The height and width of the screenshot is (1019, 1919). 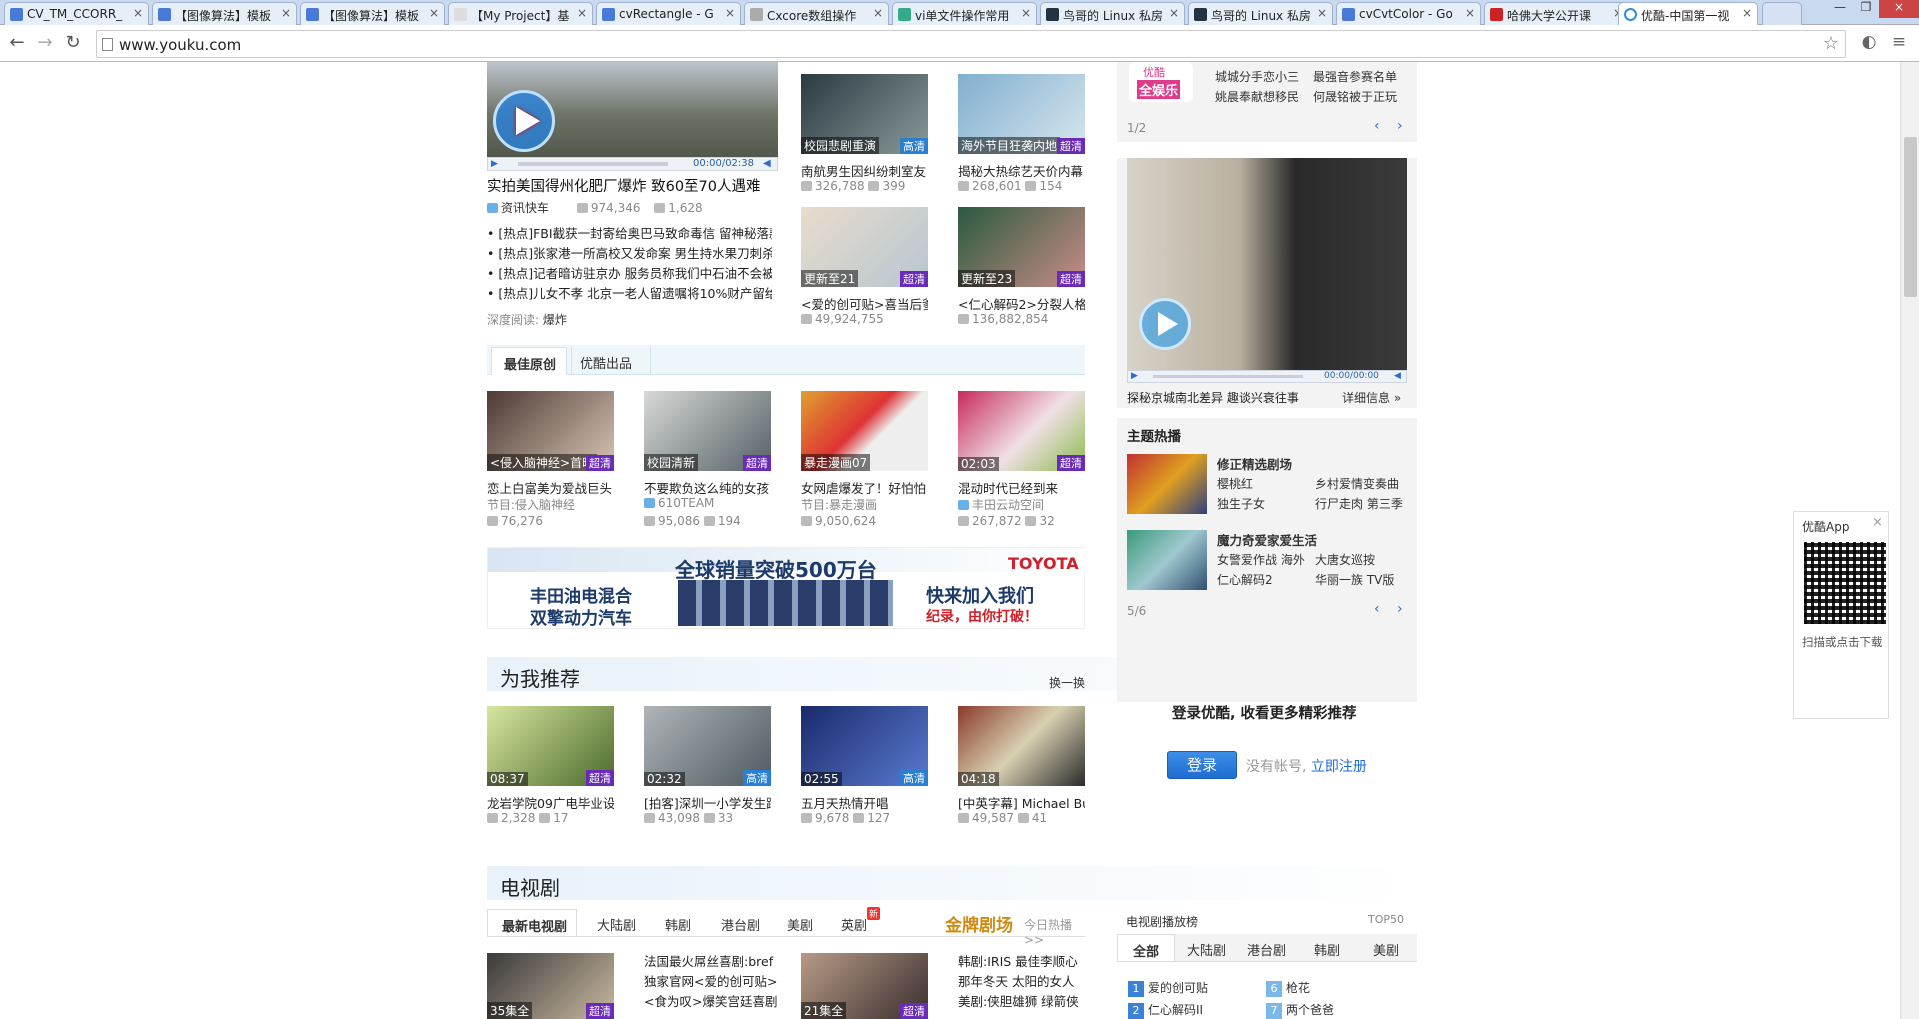 What do you see at coordinates (1688, 13) in the screenshot?
I see `browser-tab-active: 优酷-中国第一视 ×` at bounding box center [1688, 13].